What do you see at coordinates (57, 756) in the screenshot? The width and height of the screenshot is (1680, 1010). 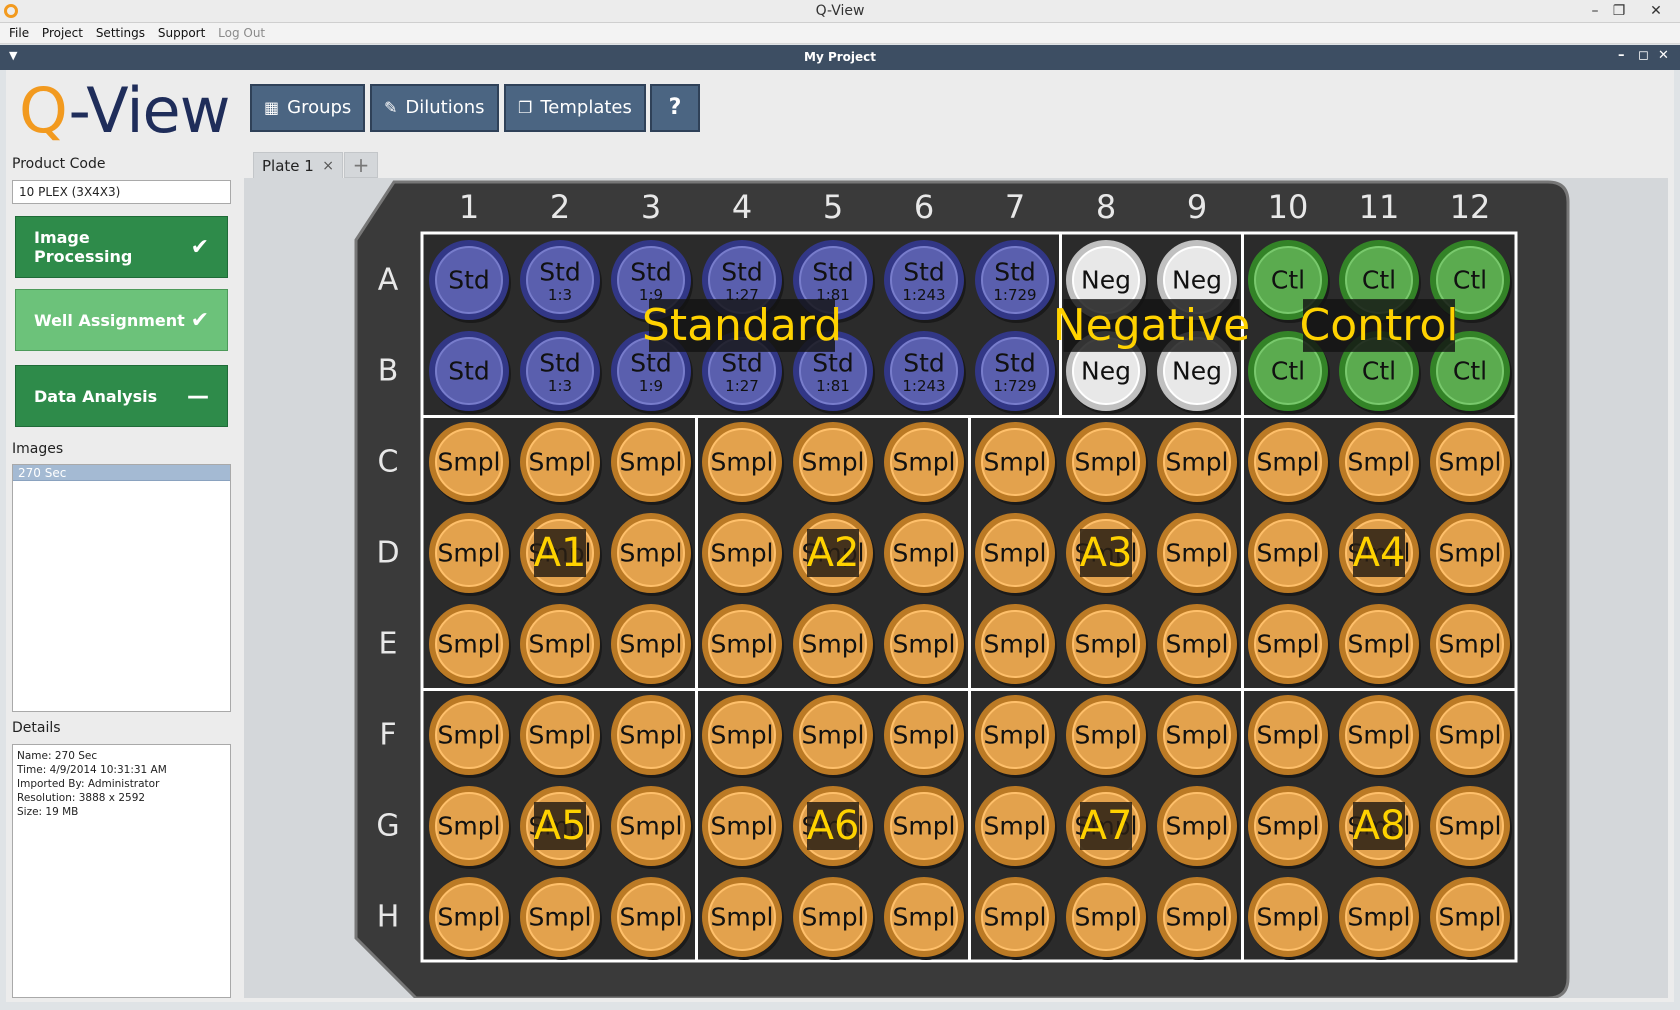 I see `detail-line: Name: 270 Sec` at bounding box center [57, 756].